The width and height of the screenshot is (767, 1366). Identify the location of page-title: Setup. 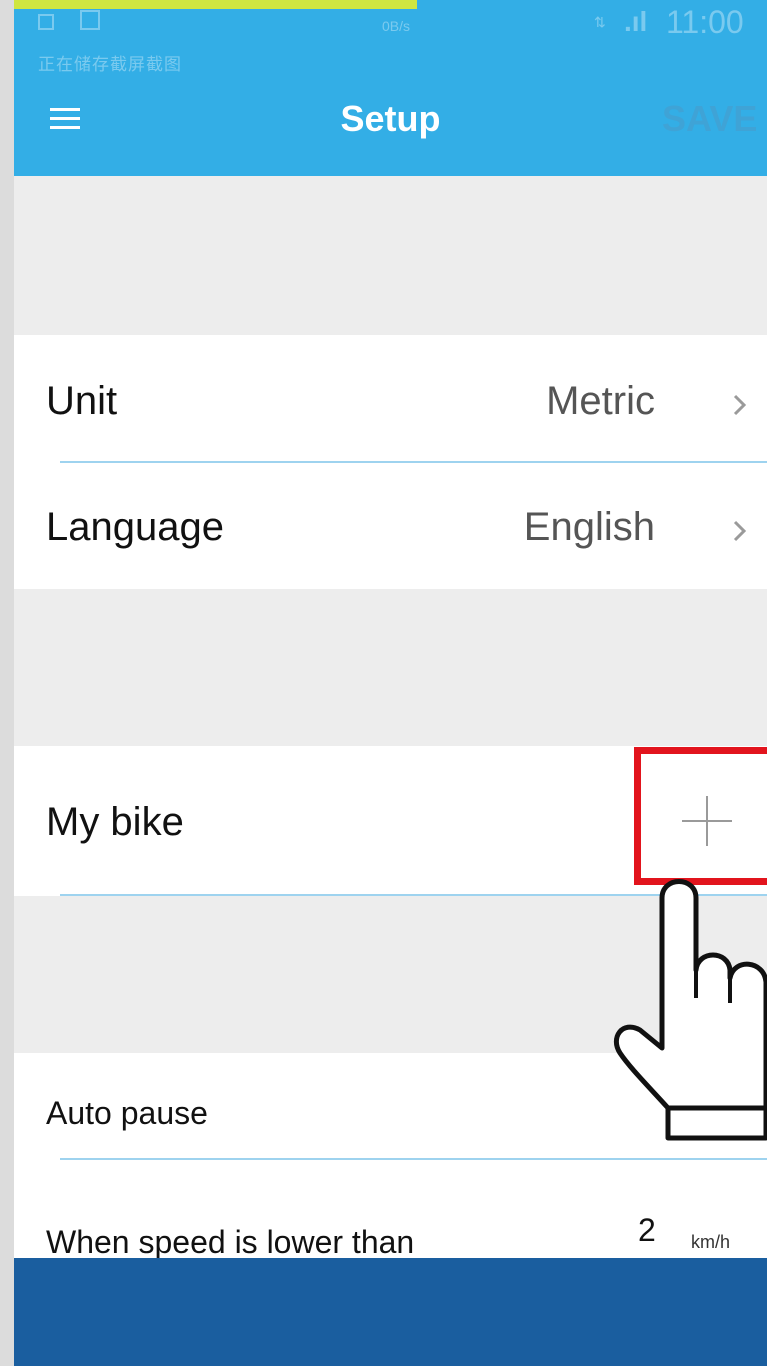
(390, 118).